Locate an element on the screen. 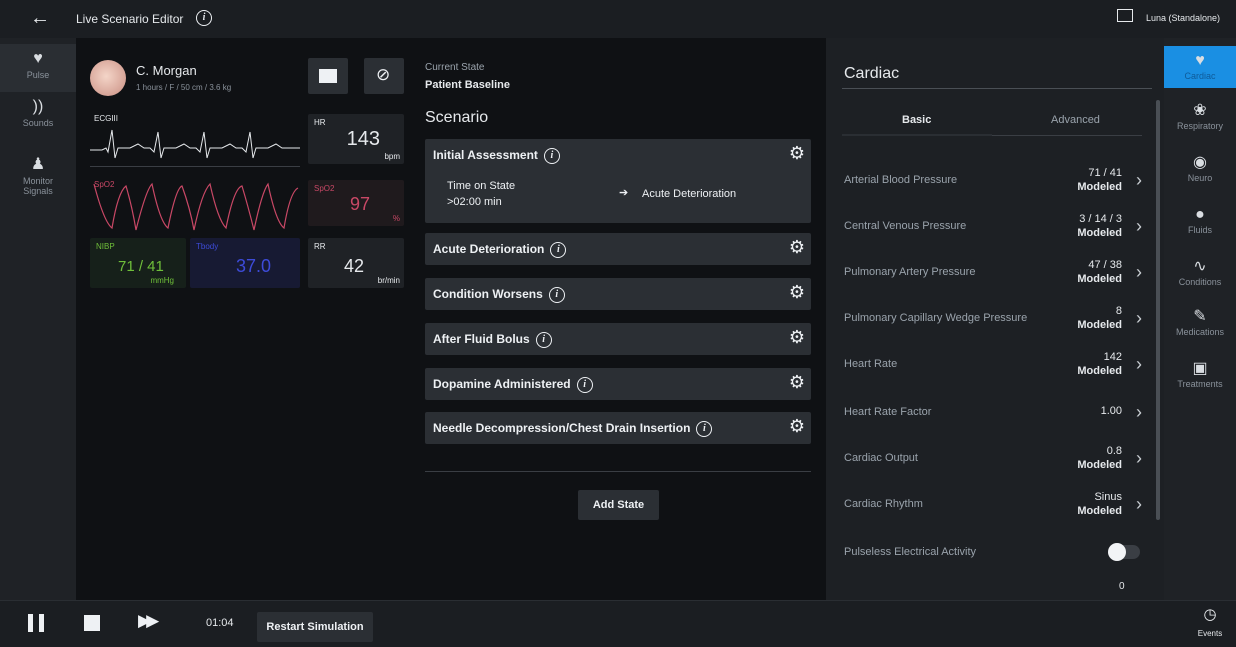 The image size is (1236, 647). param-value: 142 Modeled is located at coordinates (1099, 364).